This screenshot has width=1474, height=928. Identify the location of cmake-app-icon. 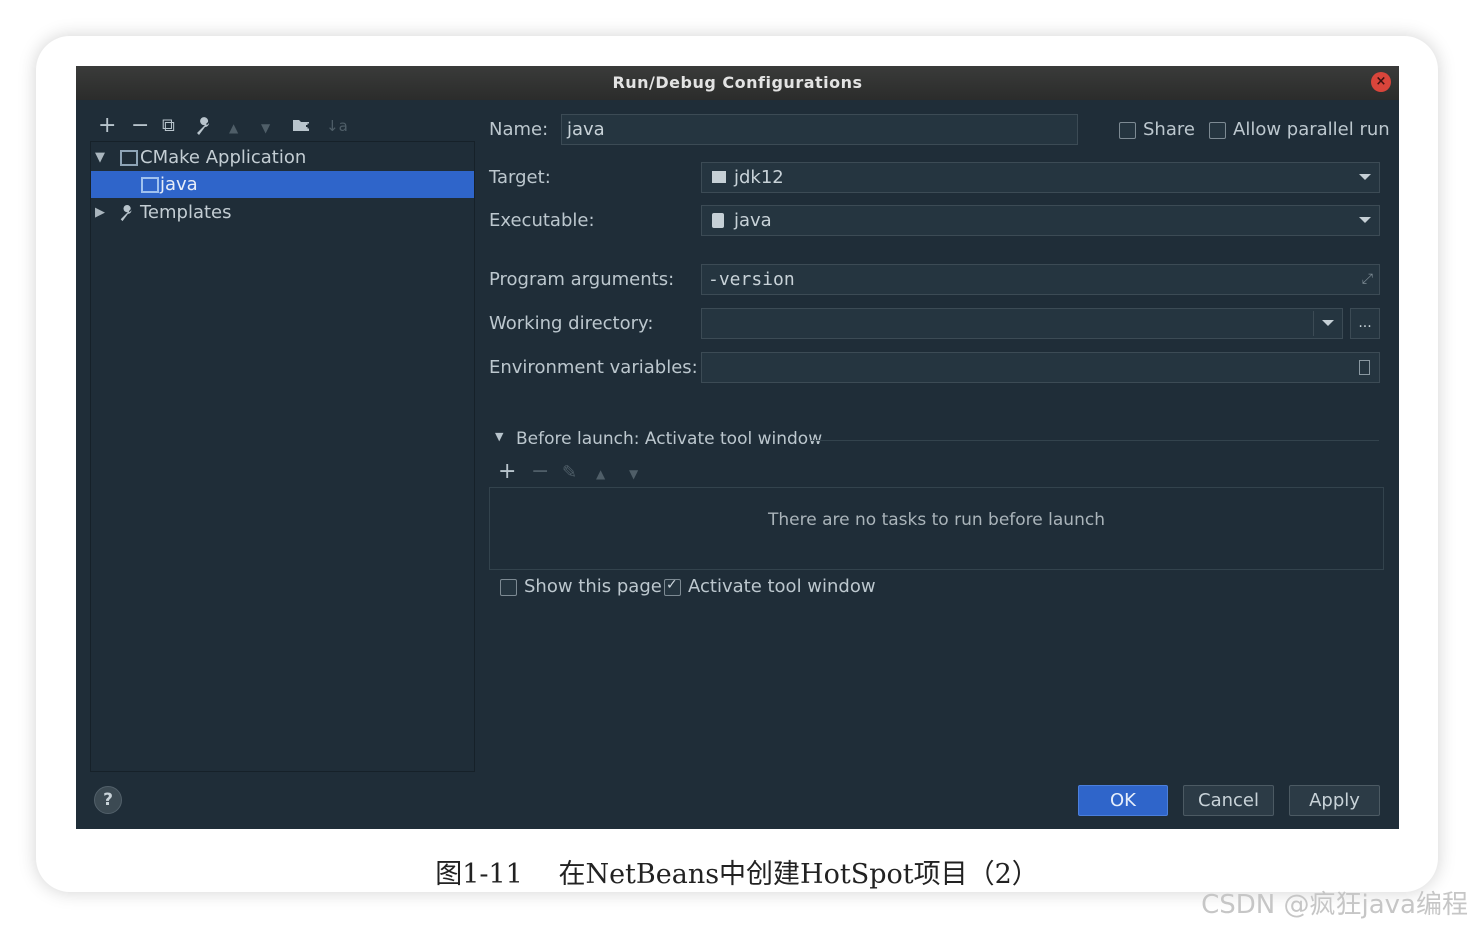
(129, 158).